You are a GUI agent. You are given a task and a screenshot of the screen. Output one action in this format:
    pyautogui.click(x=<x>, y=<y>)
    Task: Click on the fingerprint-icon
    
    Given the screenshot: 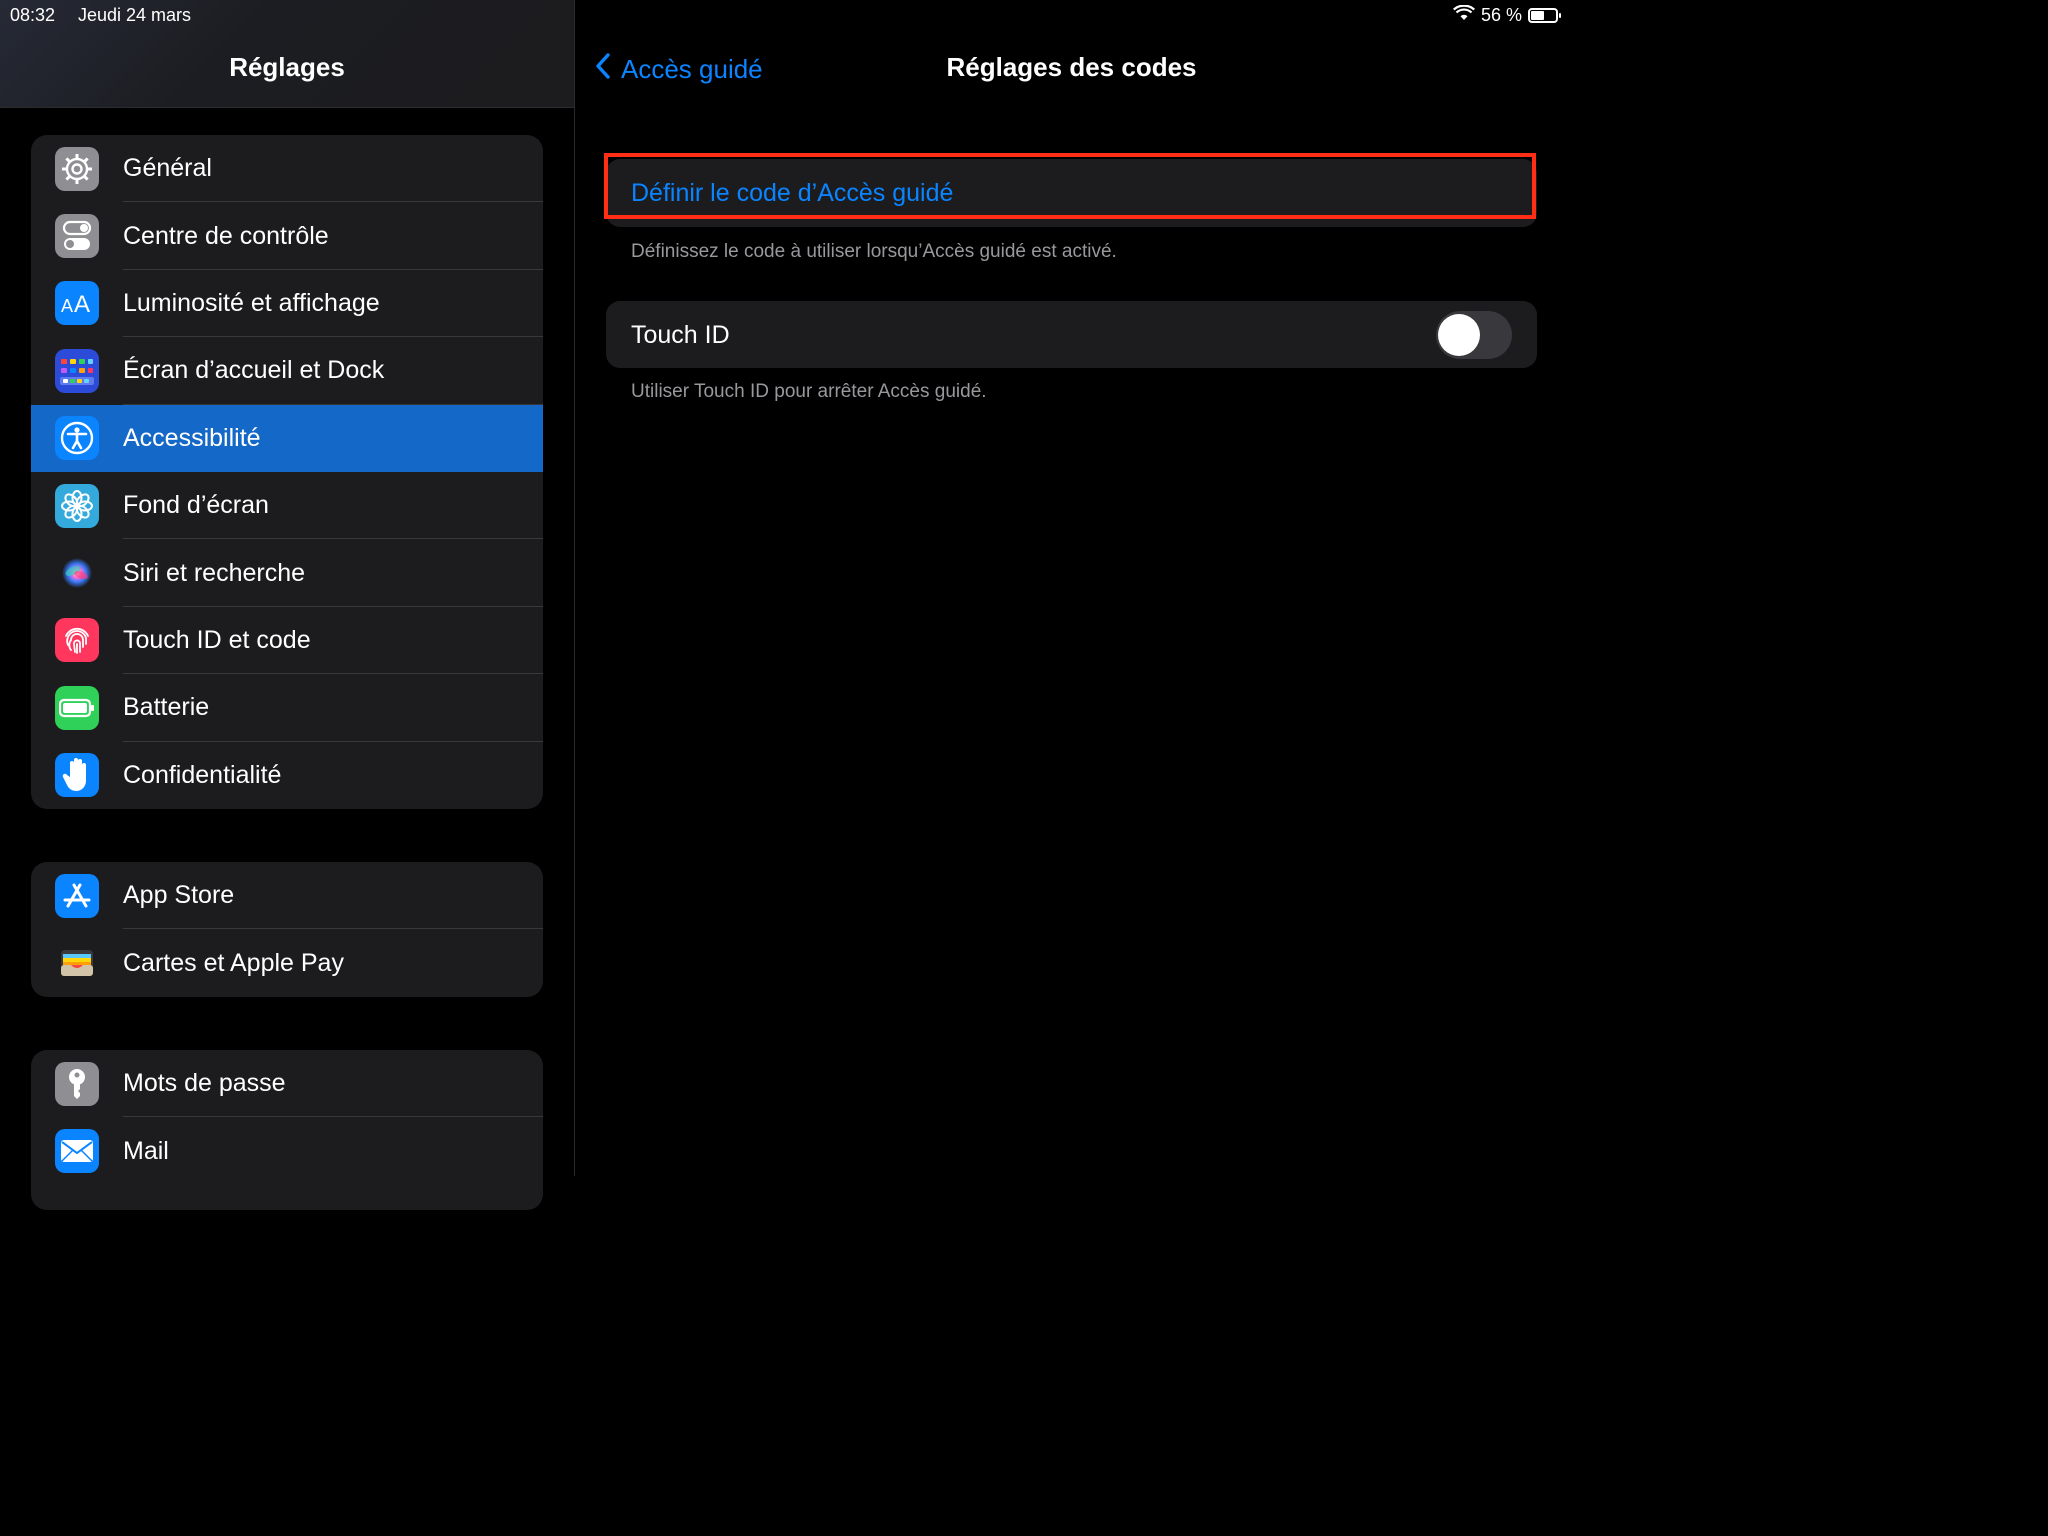 What is the action you would take?
    pyautogui.click(x=77, y=640)
    